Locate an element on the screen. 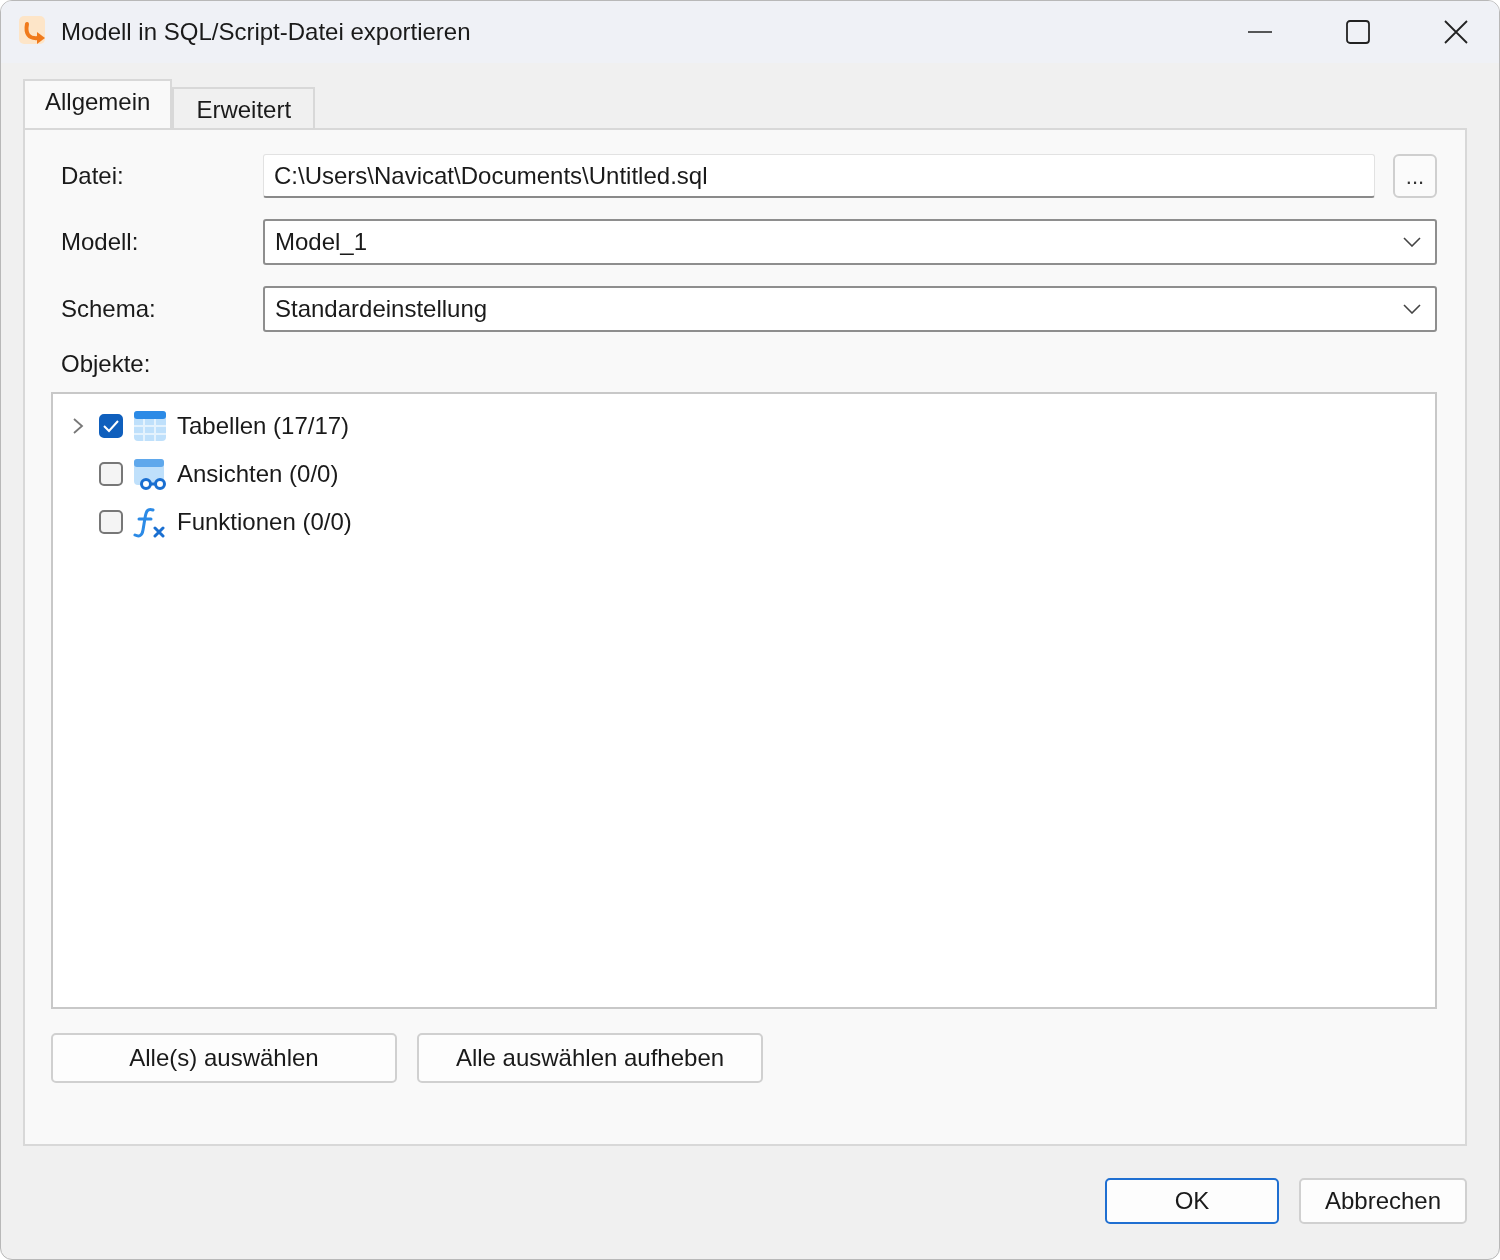 The image size is (1500, 1260). tab: Allgemein is located at coordinates (98, 104).